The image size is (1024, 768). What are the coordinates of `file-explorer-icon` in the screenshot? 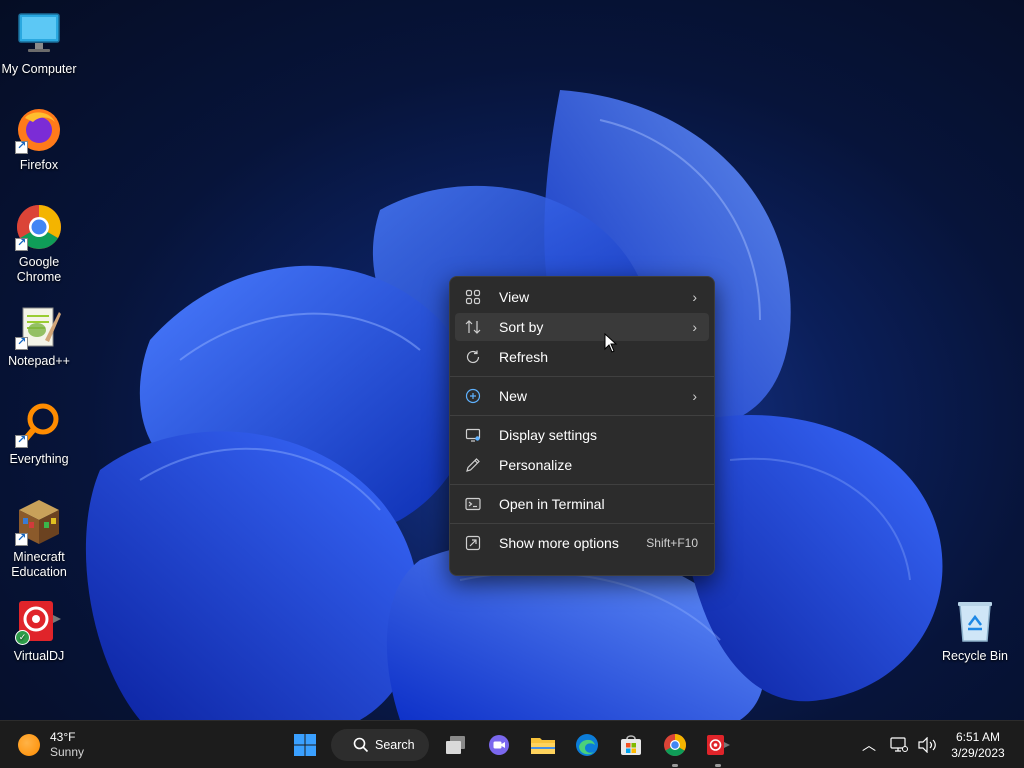 It's located at (543, 746).